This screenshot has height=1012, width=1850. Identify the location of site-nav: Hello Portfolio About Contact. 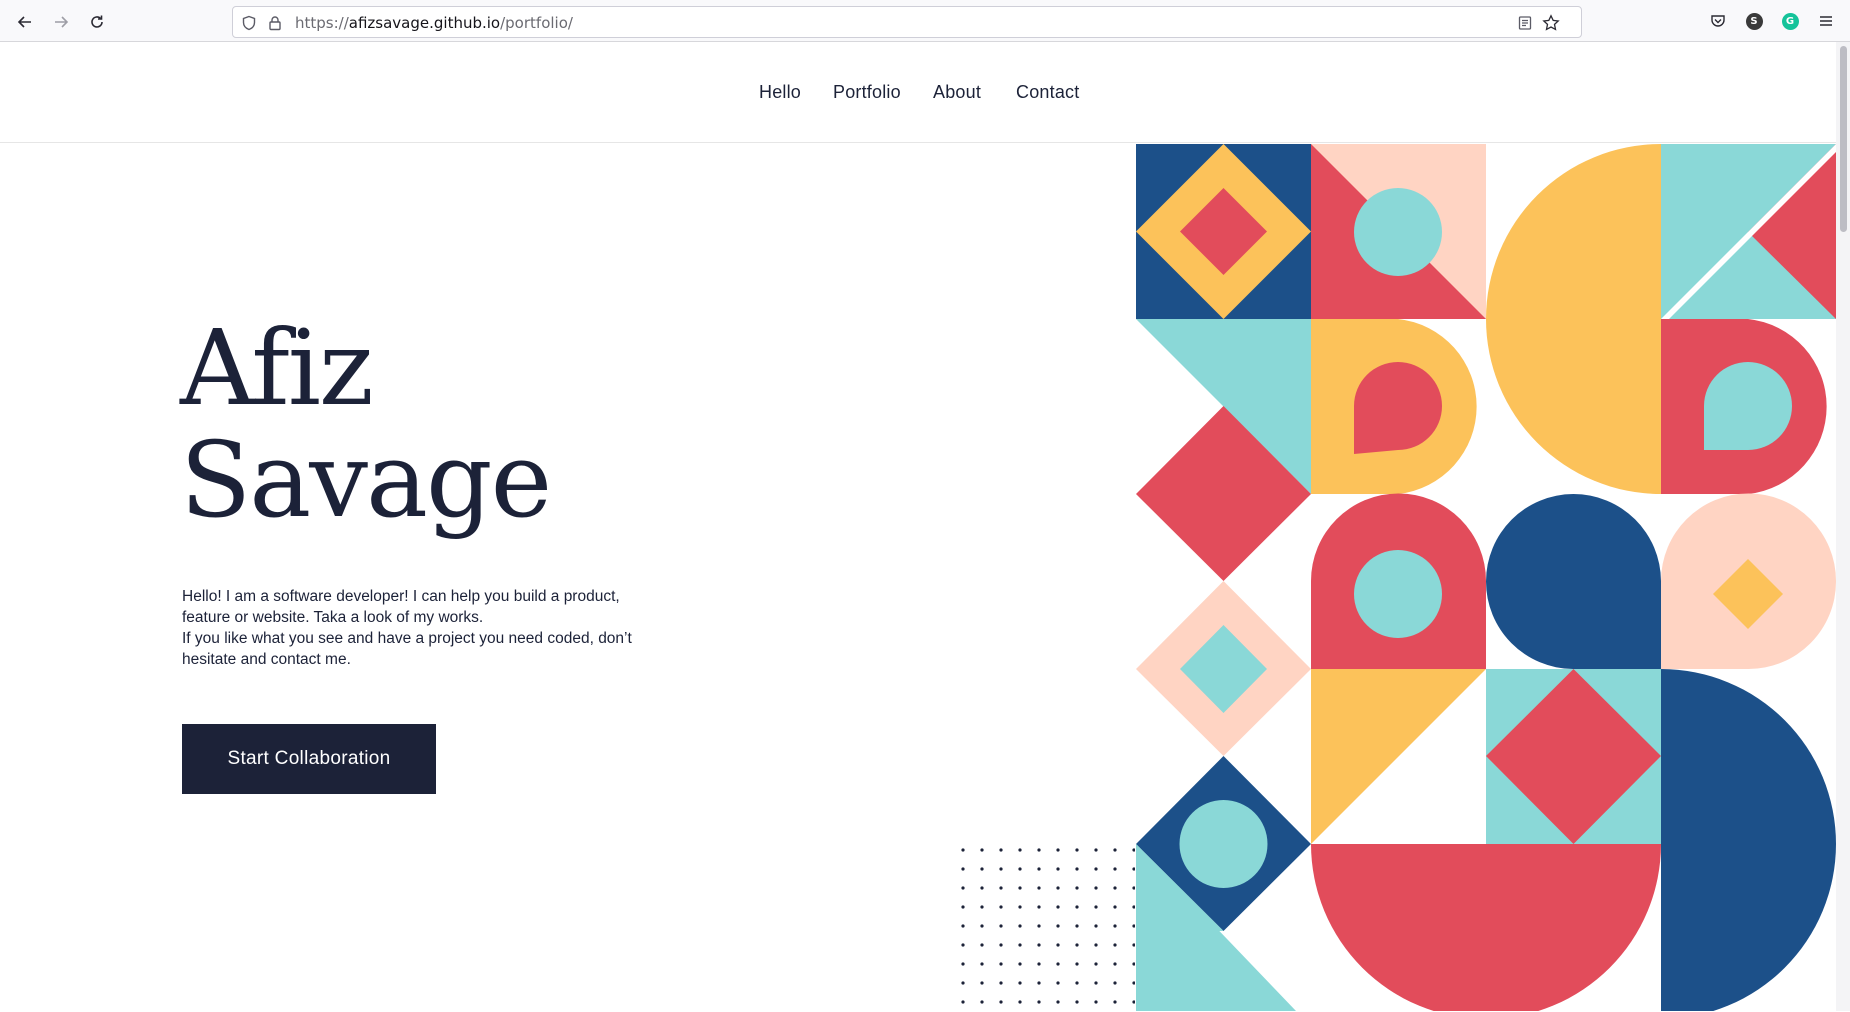
(918, 92).